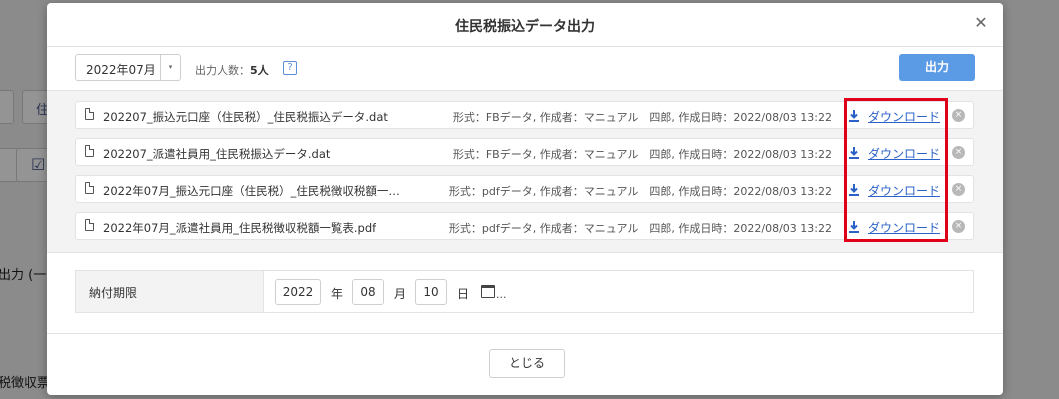 This screenshot has width=1059, height=399. I want to click on file-name: 2022年07月_派遣社員用_住民税徴収税額一覧表.pdf, so click(240, 228).